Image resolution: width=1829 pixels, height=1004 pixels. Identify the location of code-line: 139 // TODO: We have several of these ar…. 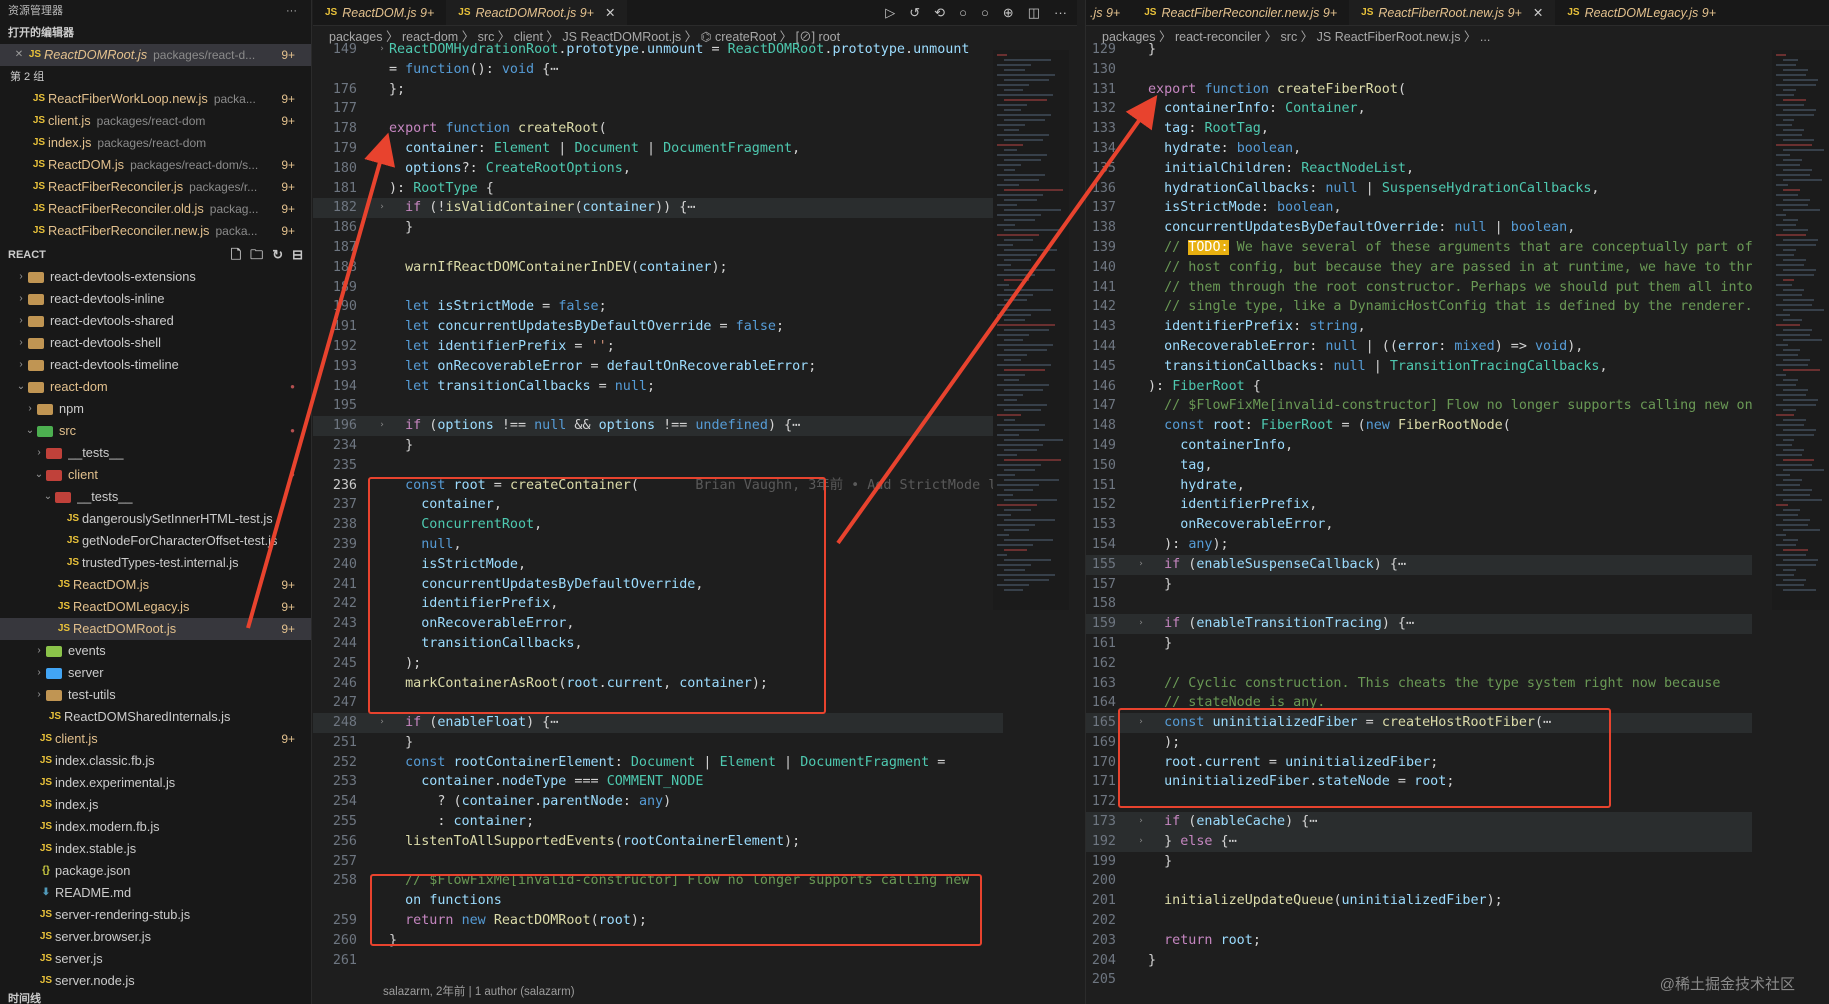
(1419, 248).